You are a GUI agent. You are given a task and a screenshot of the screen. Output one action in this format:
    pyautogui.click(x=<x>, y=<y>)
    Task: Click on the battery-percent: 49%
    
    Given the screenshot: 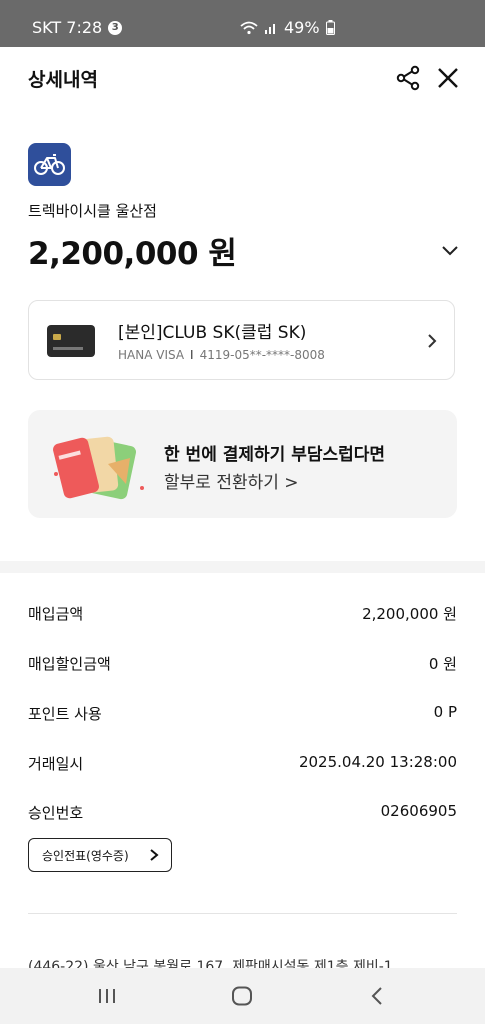 What is the action you would take?
    pyautogui.click(x=302, y=27)
    